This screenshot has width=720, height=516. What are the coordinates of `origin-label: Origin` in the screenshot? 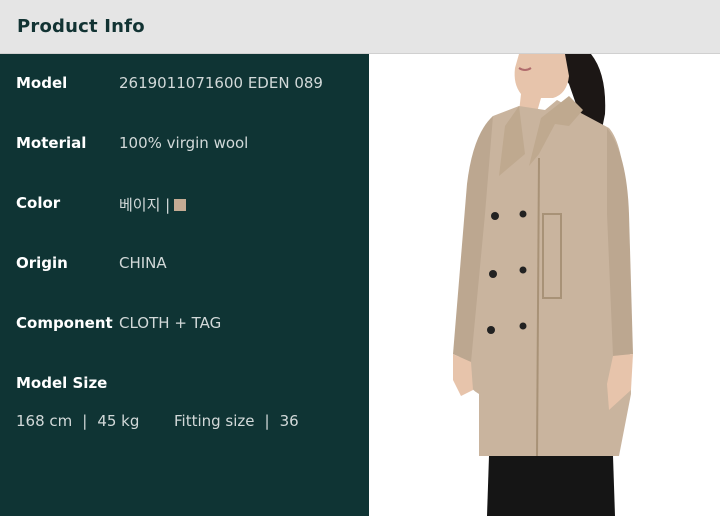 It's located at (42, 263).